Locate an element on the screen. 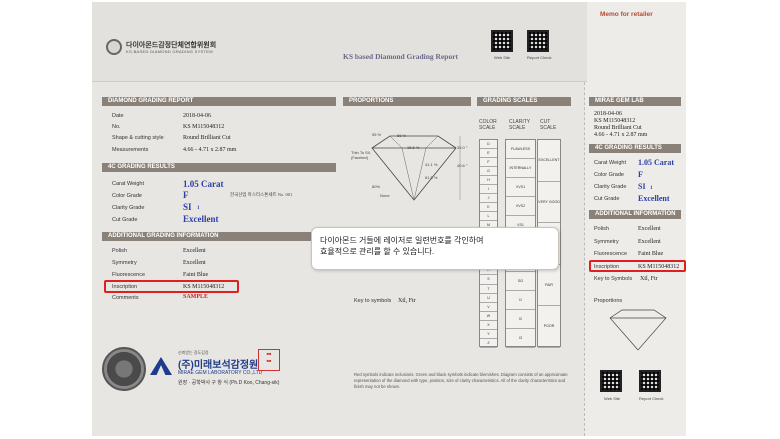  clarity-cell: SI2 is located at coordinates (520, 282).